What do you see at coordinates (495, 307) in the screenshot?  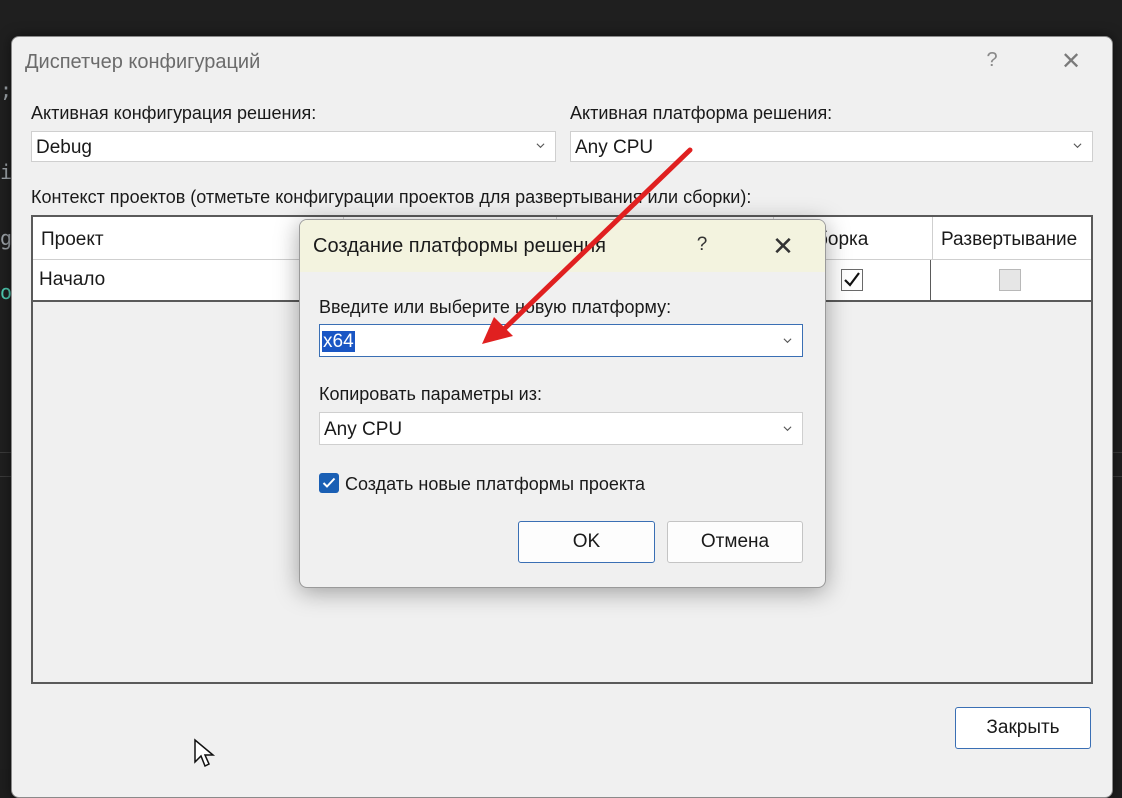 I see `platform-label: Введите или выберите новую платформу:` at bounding box center [495, 307].